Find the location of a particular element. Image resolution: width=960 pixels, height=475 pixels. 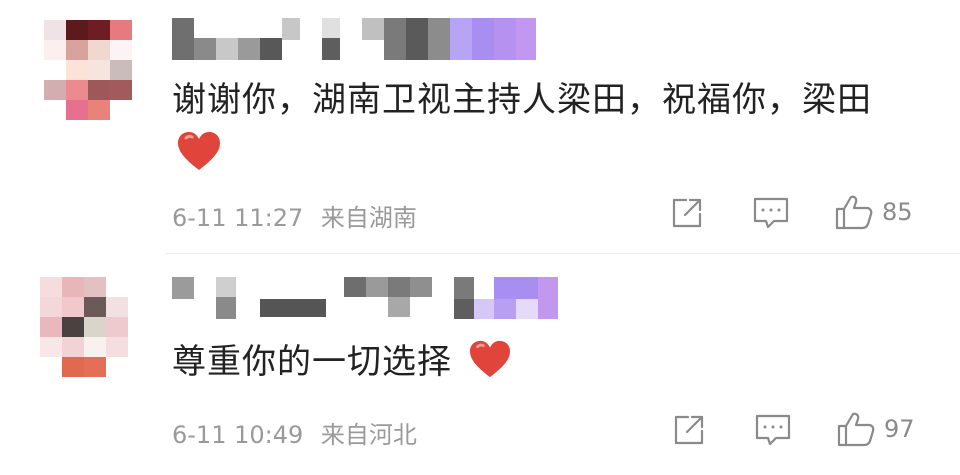

like-count: 97 is located at coordinates (899, 429).